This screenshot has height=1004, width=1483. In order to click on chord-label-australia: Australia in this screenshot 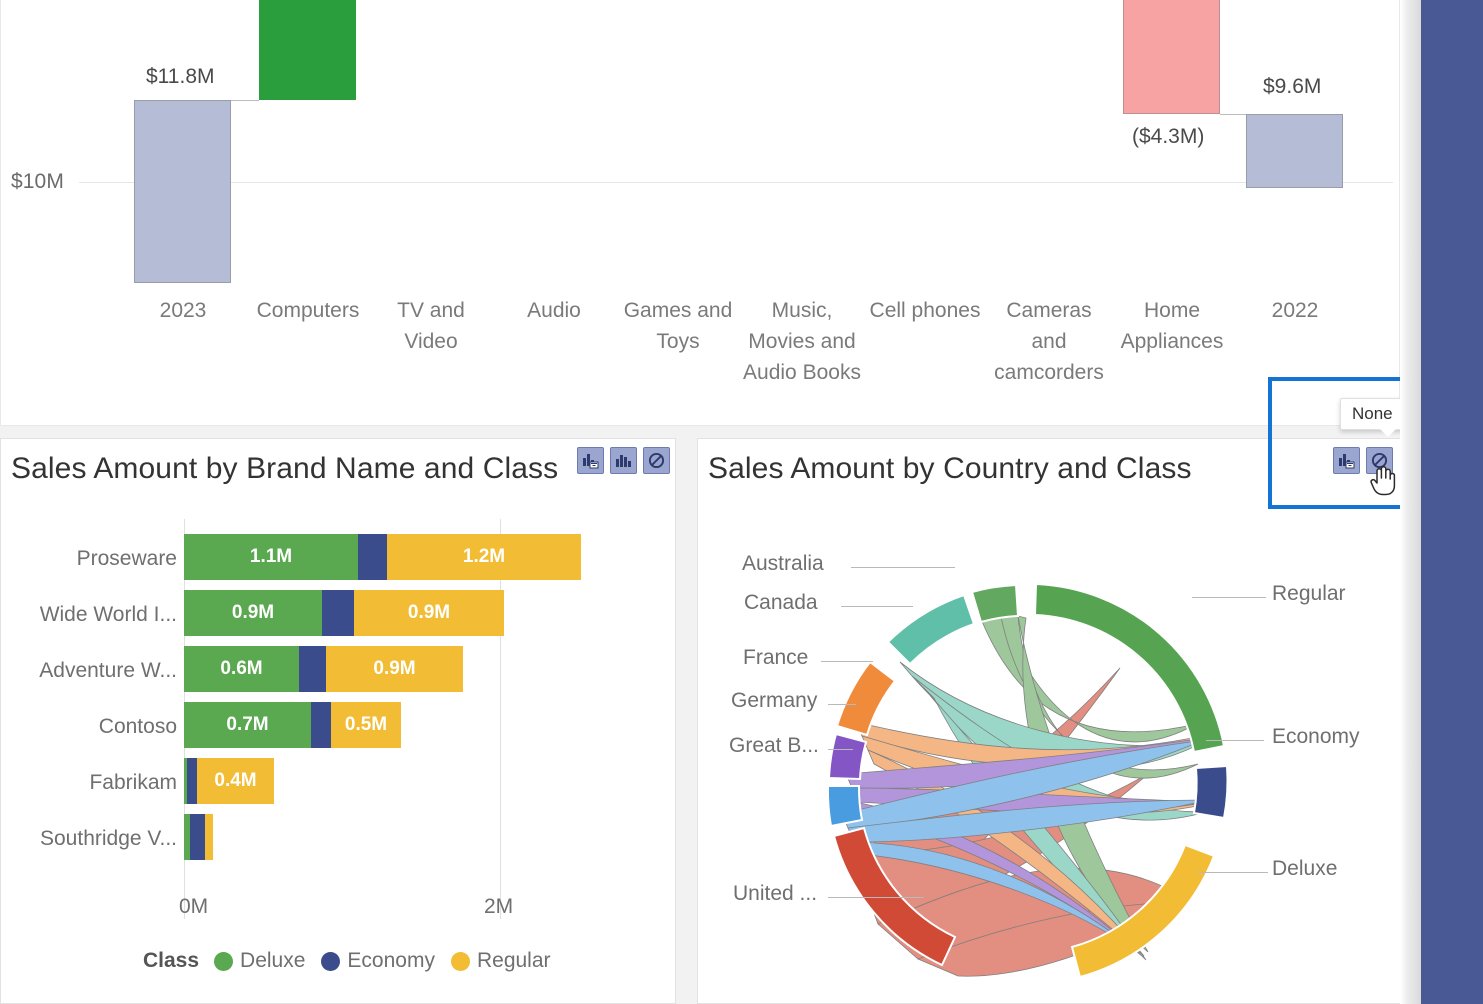, I will do `click(783, 564)`.